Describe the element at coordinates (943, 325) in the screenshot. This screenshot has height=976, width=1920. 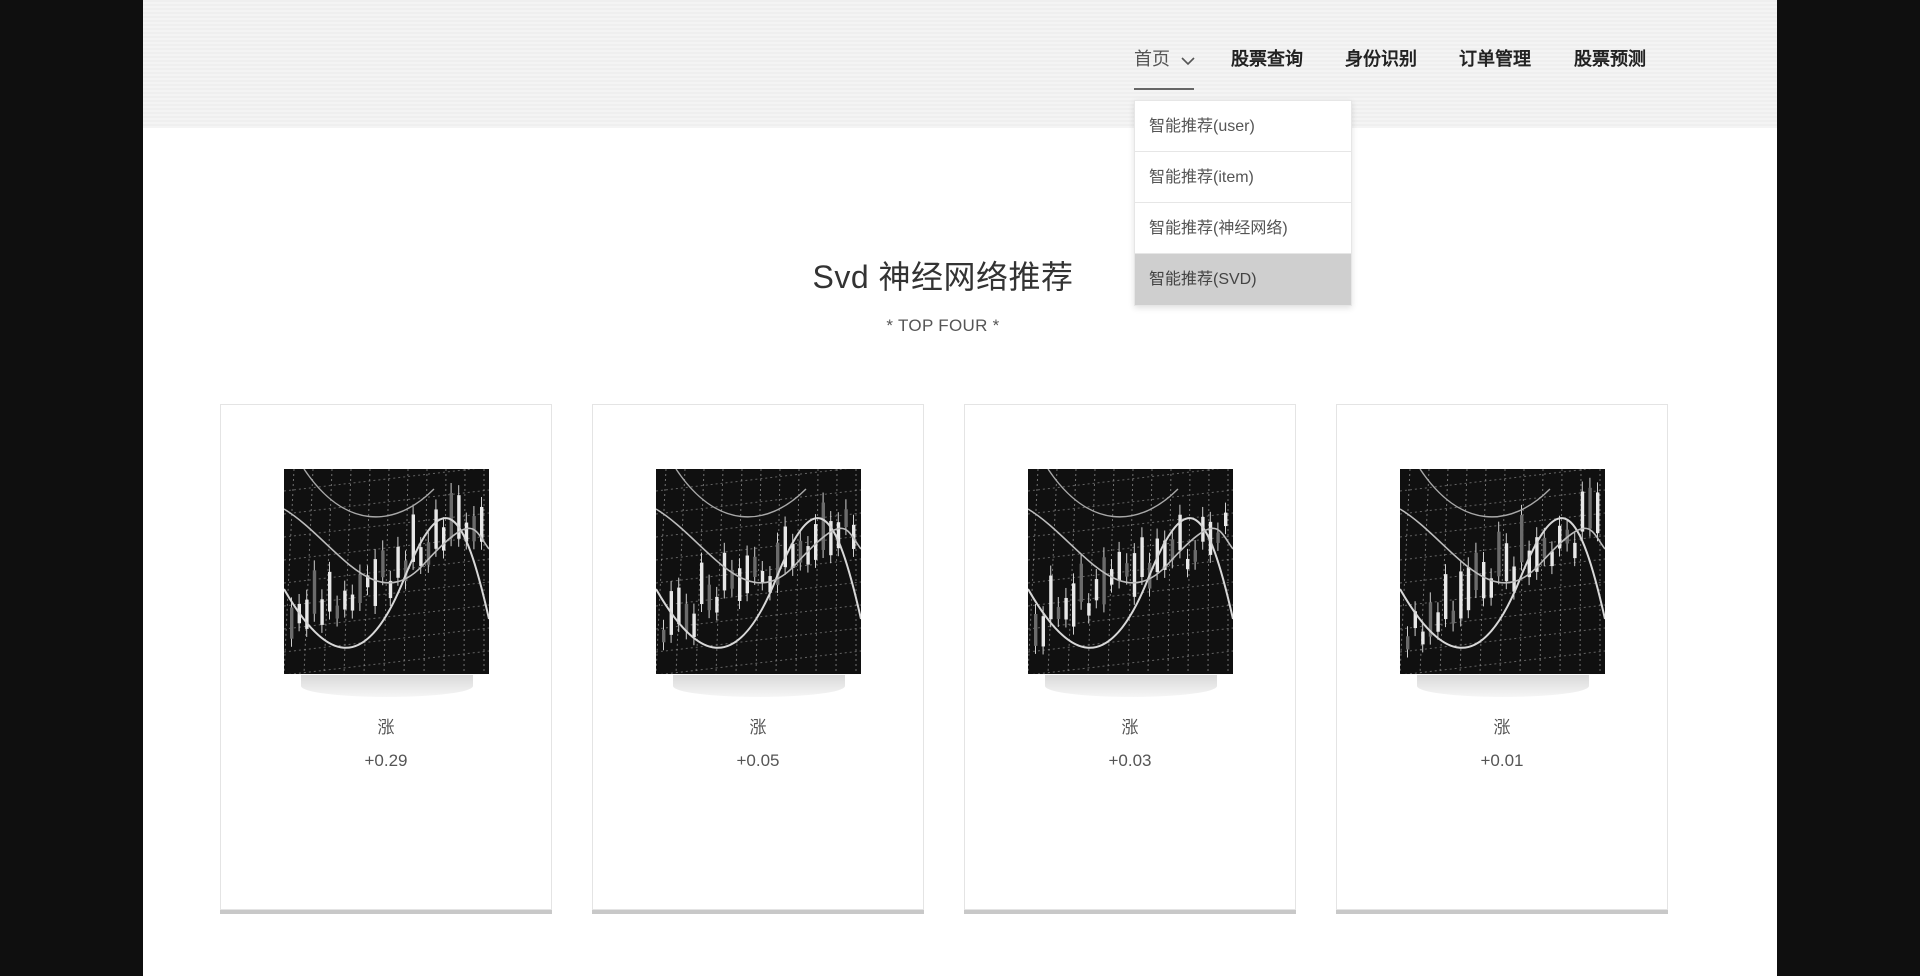
I see `page-subtitle: * TOP FOUR *` at that location.